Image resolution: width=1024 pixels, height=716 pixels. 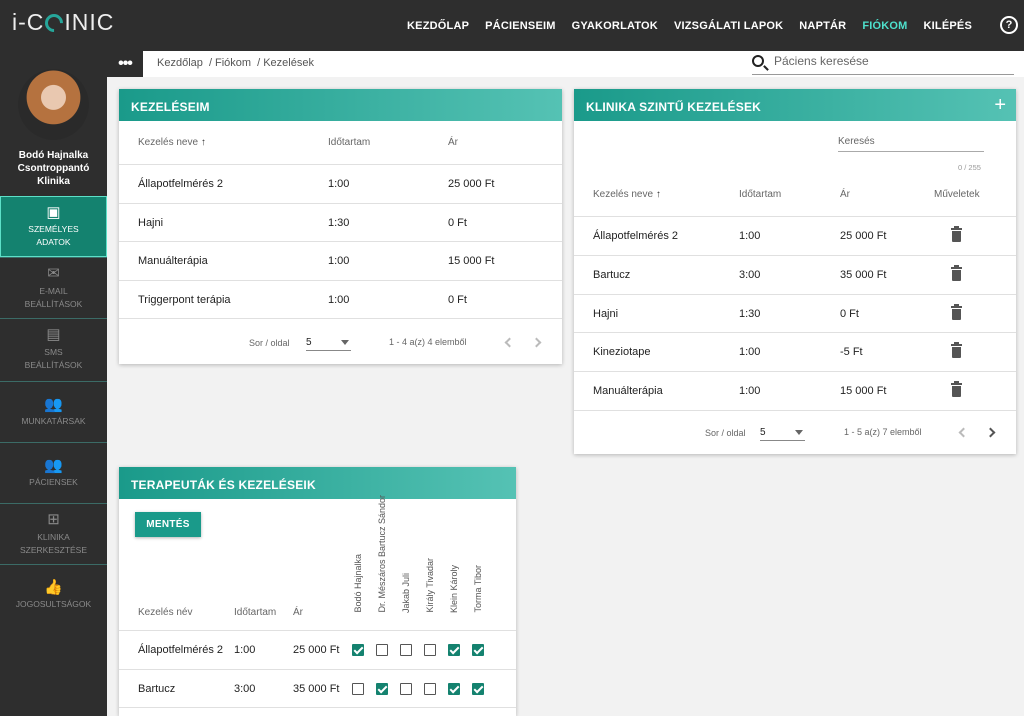 What do you see at coordinates (53, 594) in the screenshot?
I see `sidebar-item-6: 👍 JOGOSULTSÁGOK` at bounding box center [53, 594].